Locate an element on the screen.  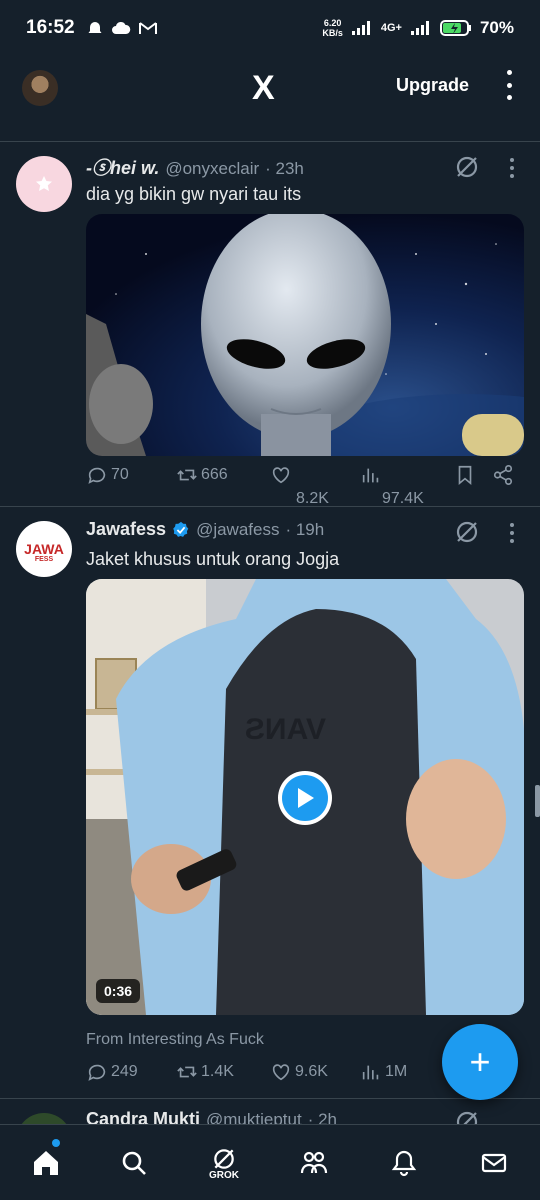
nav-home is located at coordinates (46, 1163).